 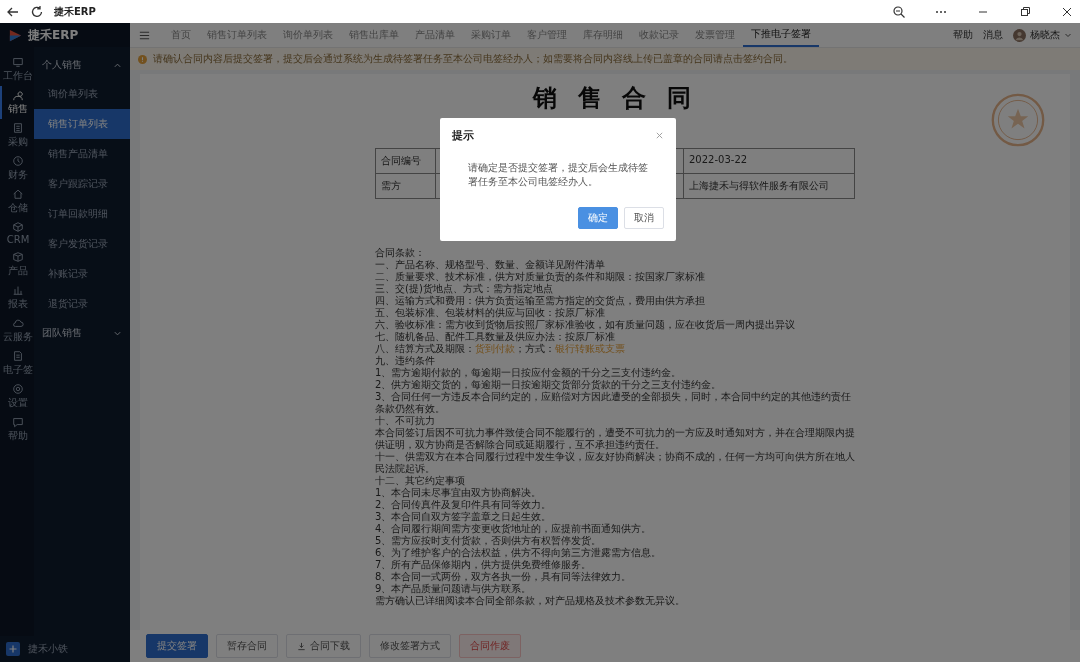 I want to click on caret-icon, so click(x=1068, y=35).